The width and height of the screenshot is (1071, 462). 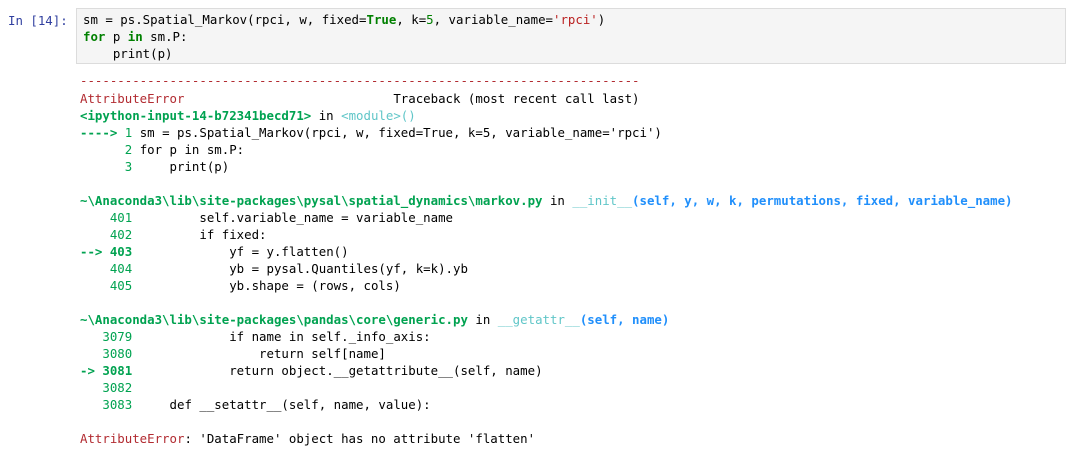 I want to click on traceback-header: Traceback (most recent call last), so click(x=516, y=98).